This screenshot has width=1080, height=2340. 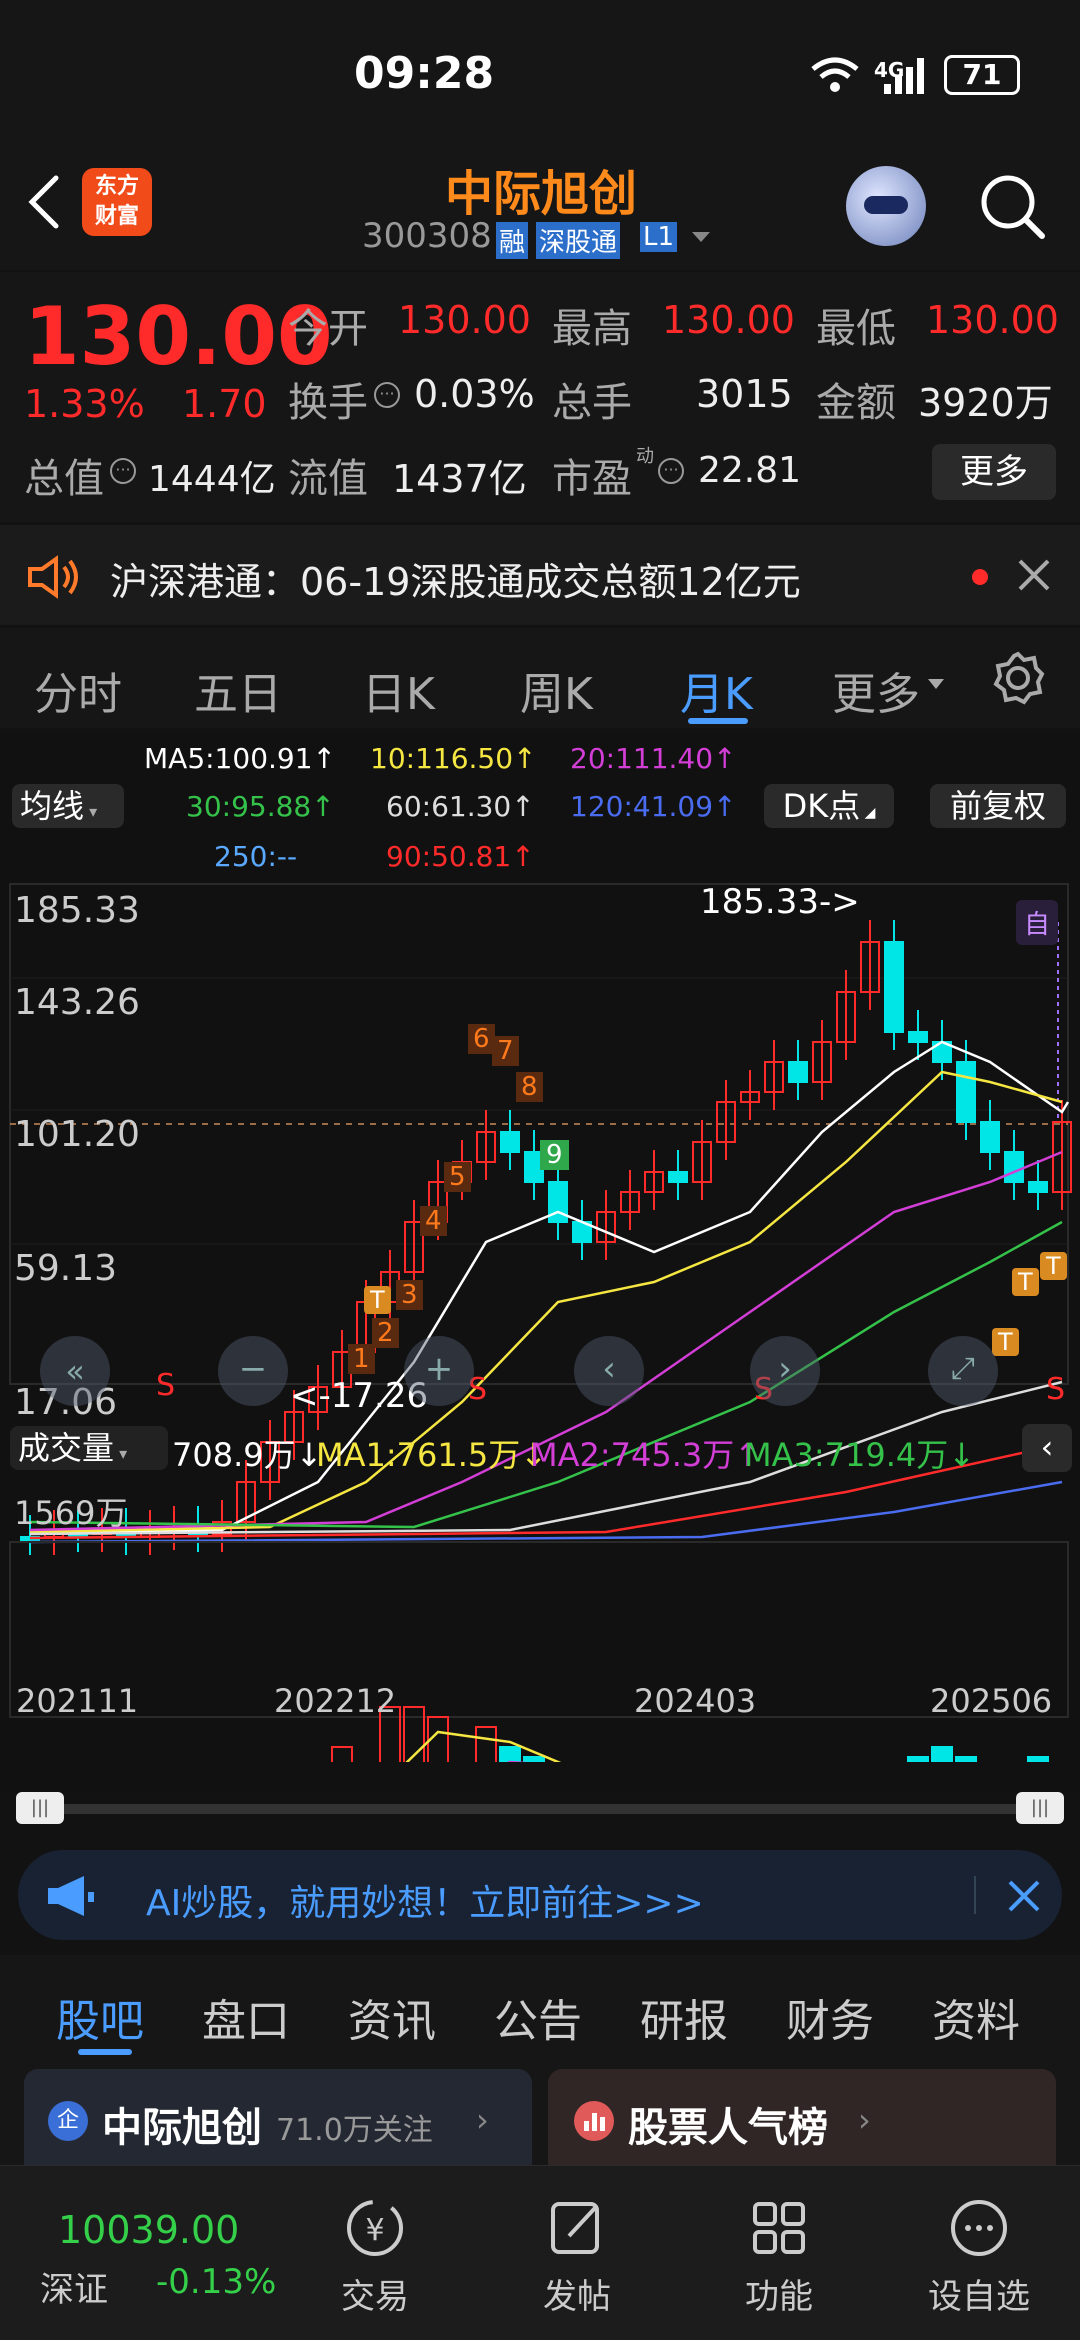 I want to click on megaphone-icon, so click(x=70, y=1898).